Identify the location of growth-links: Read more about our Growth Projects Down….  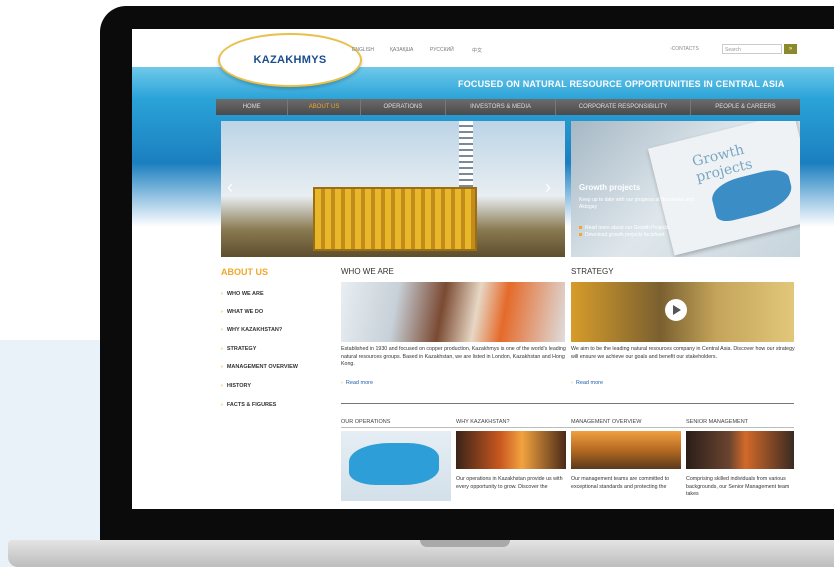
(624, 232).